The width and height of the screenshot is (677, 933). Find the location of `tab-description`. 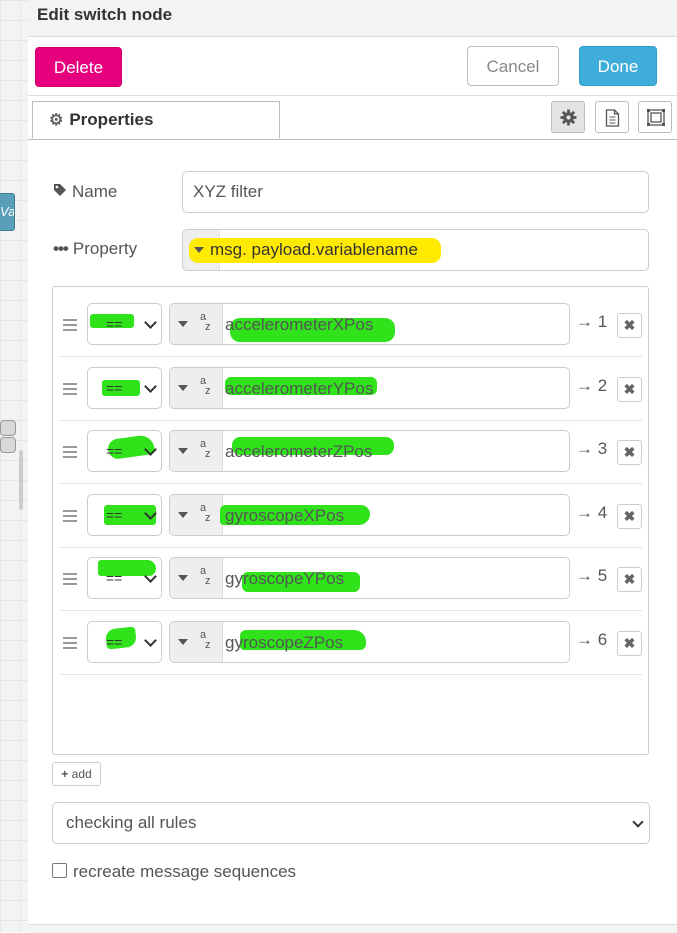

tab-description is located at coordinates (612, 117).